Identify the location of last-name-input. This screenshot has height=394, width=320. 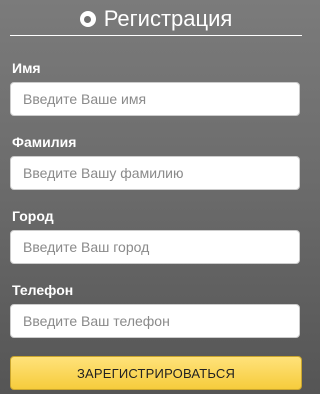
(155, 173).